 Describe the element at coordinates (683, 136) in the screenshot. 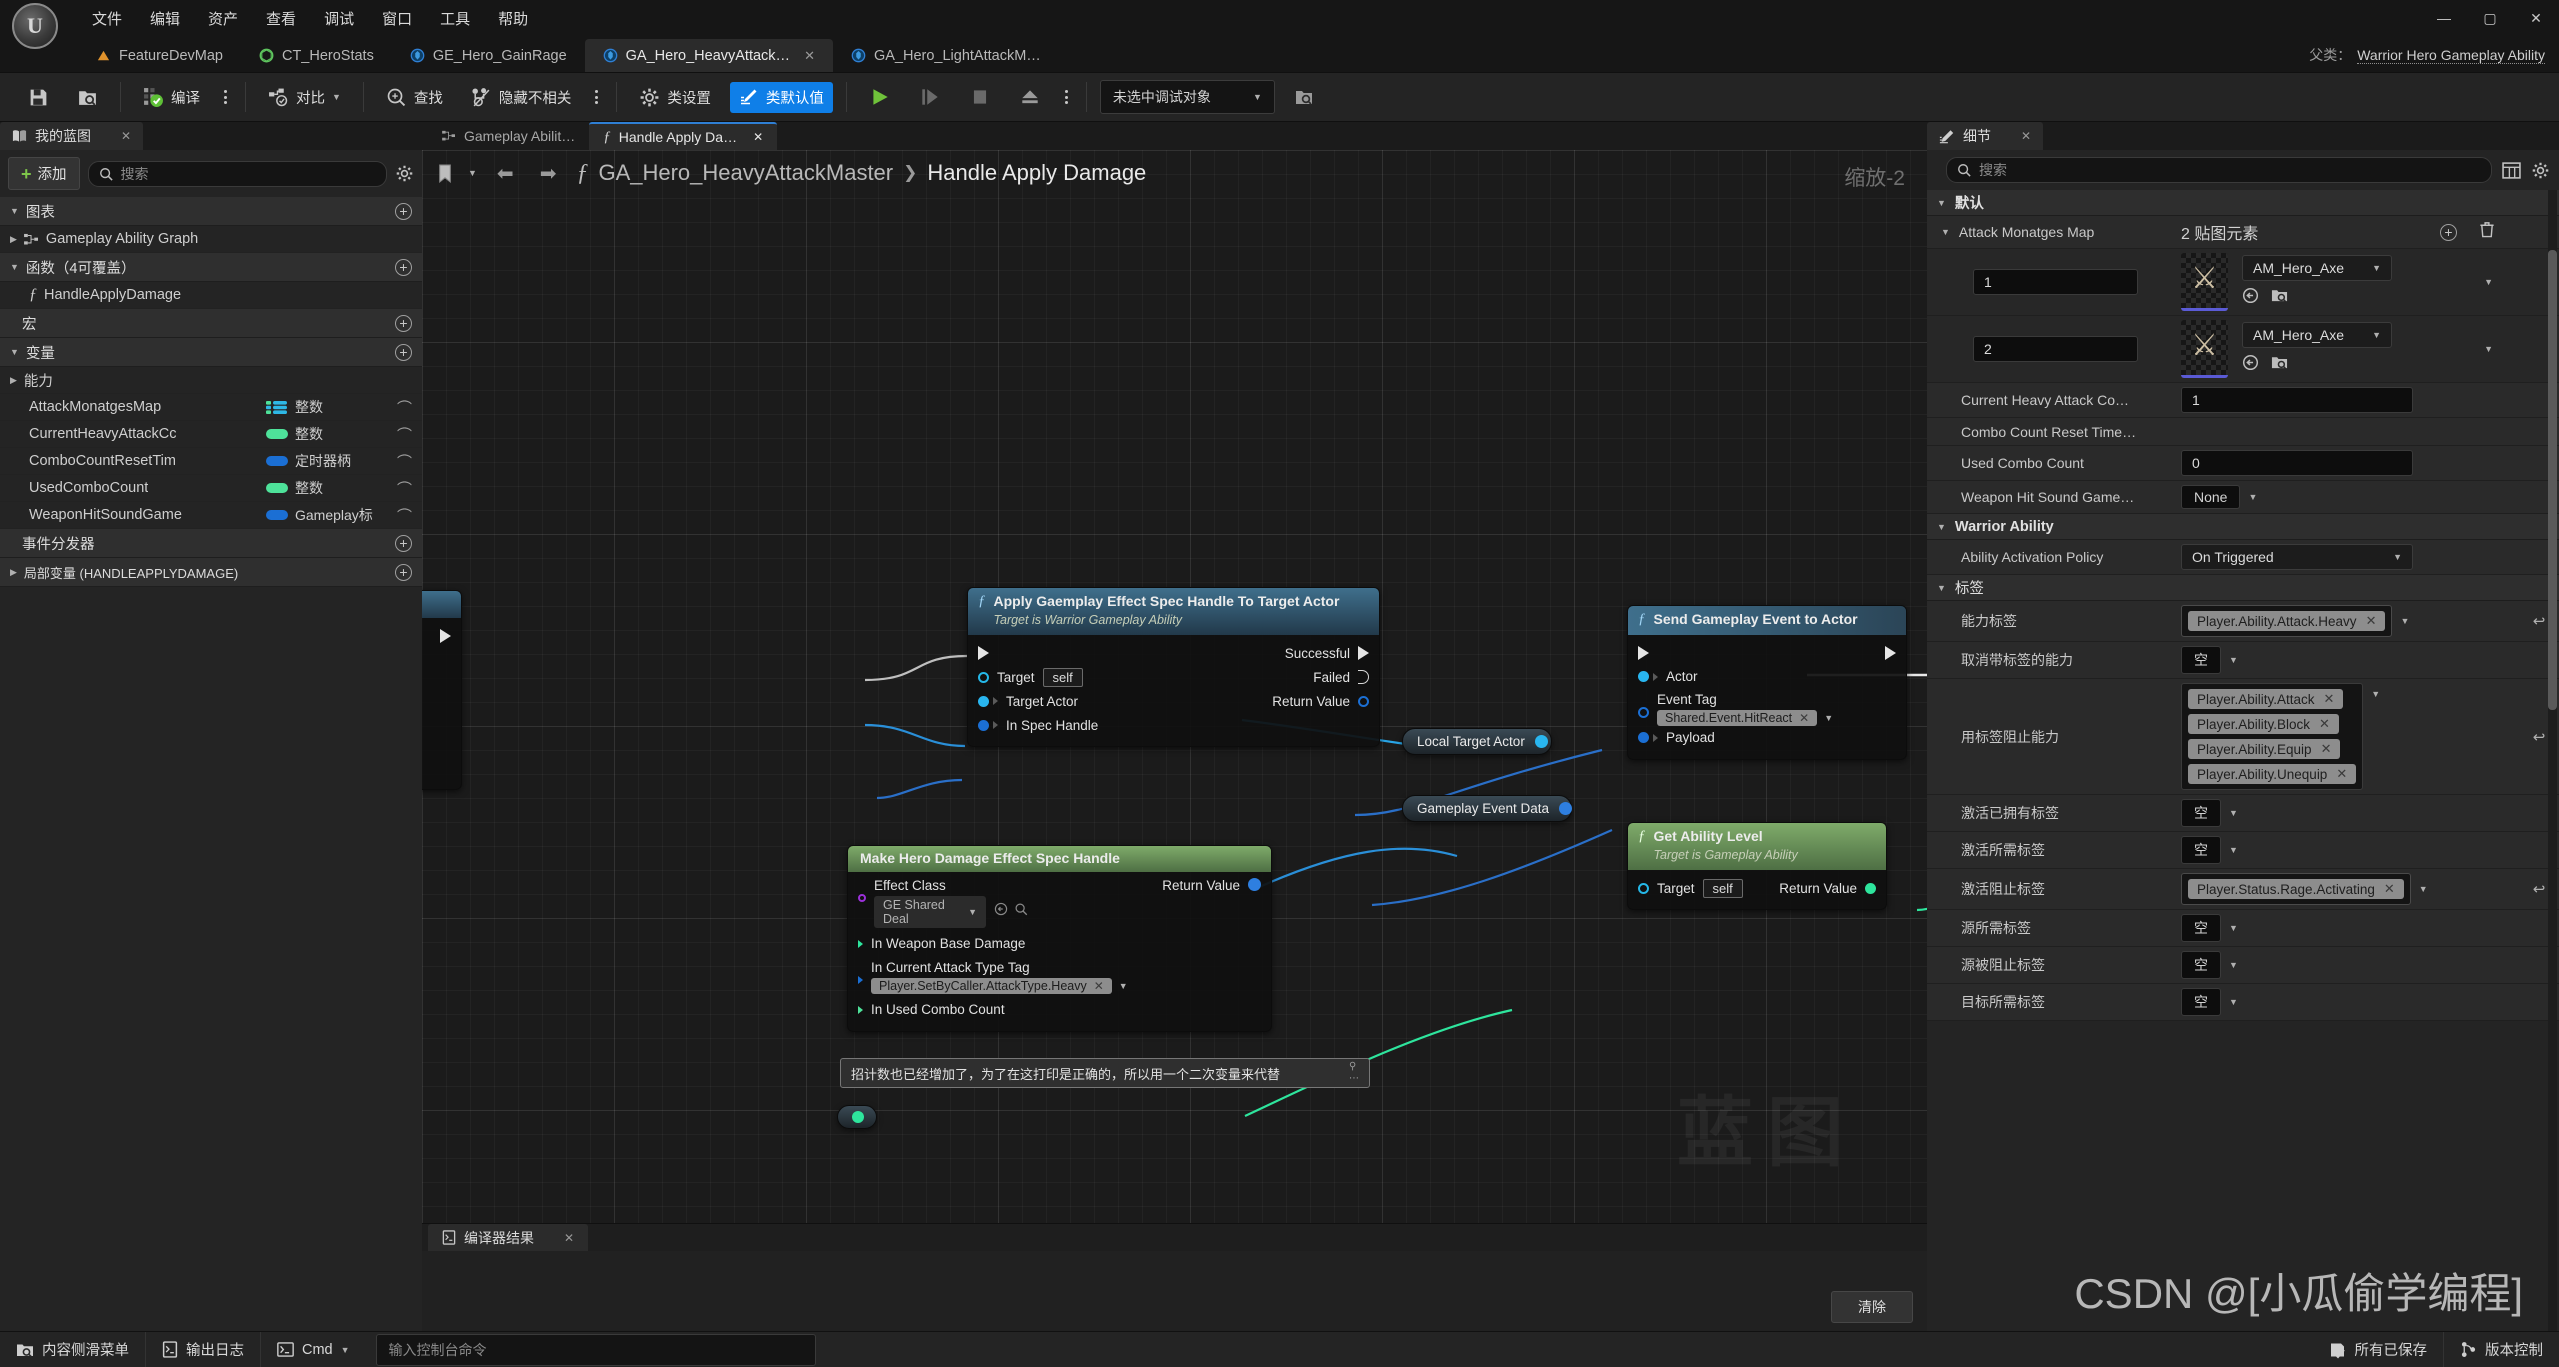

I see `tab-handle-apply-damage: ƒ Handle Apply Da… ✕` at that location.